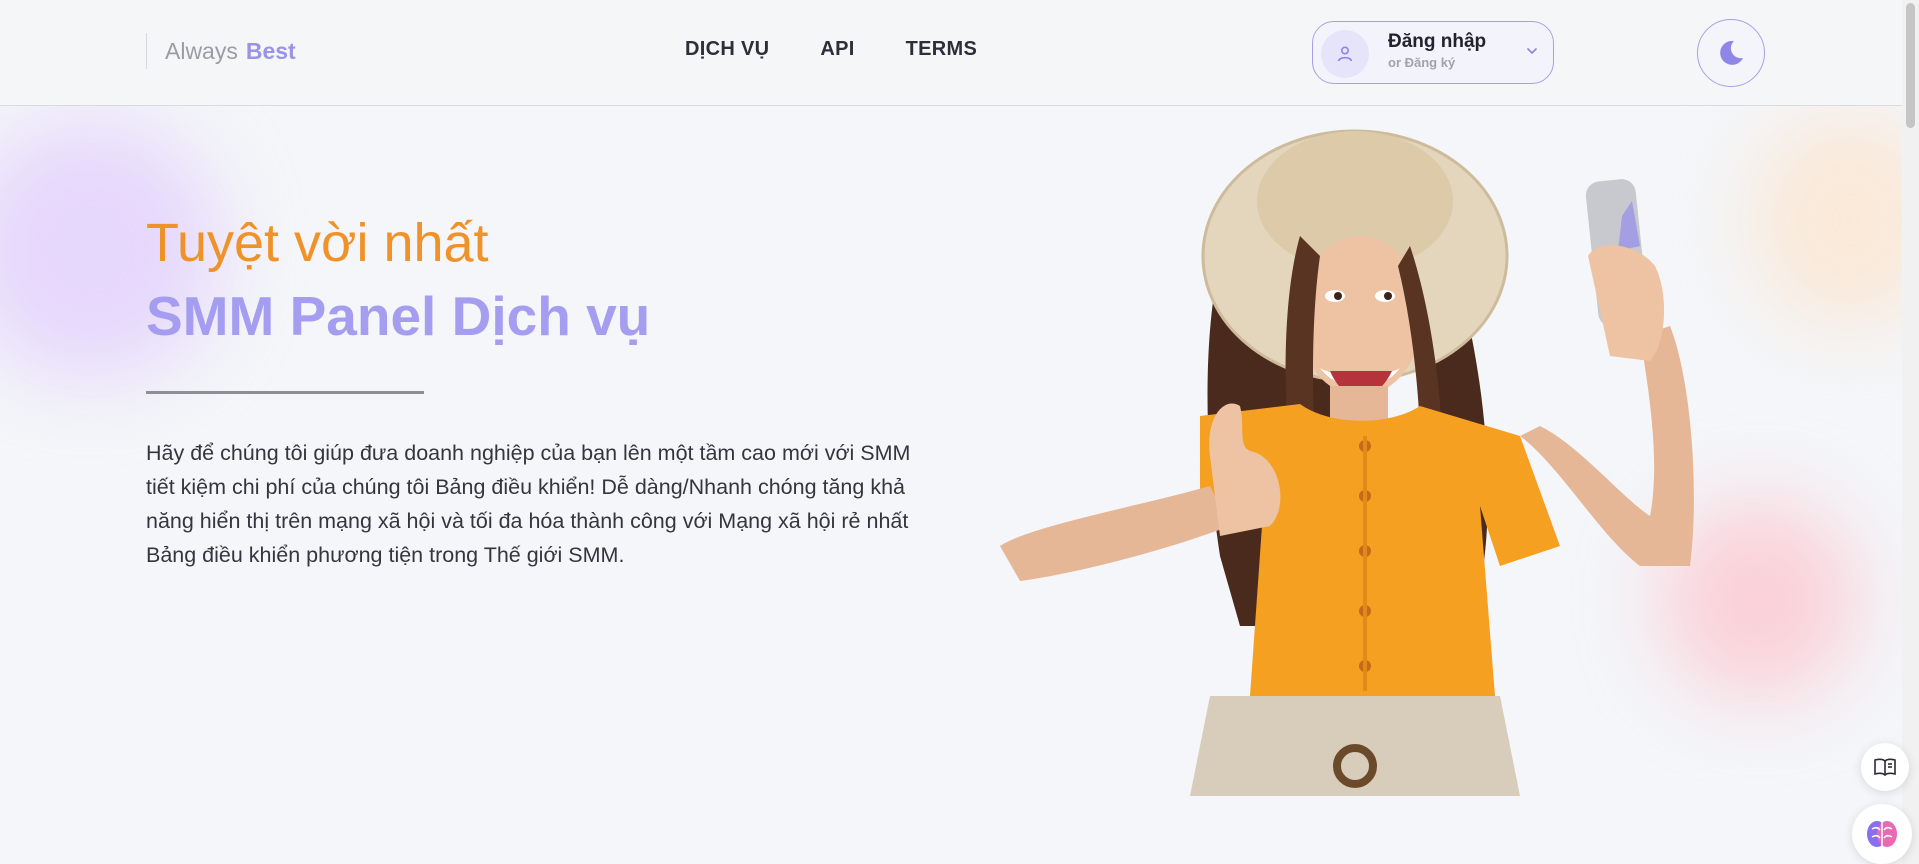  What do you see at coordinates (1910, 432) in the screenshot?
I see `page-scrollbar` at bounding box center [1910, 432].